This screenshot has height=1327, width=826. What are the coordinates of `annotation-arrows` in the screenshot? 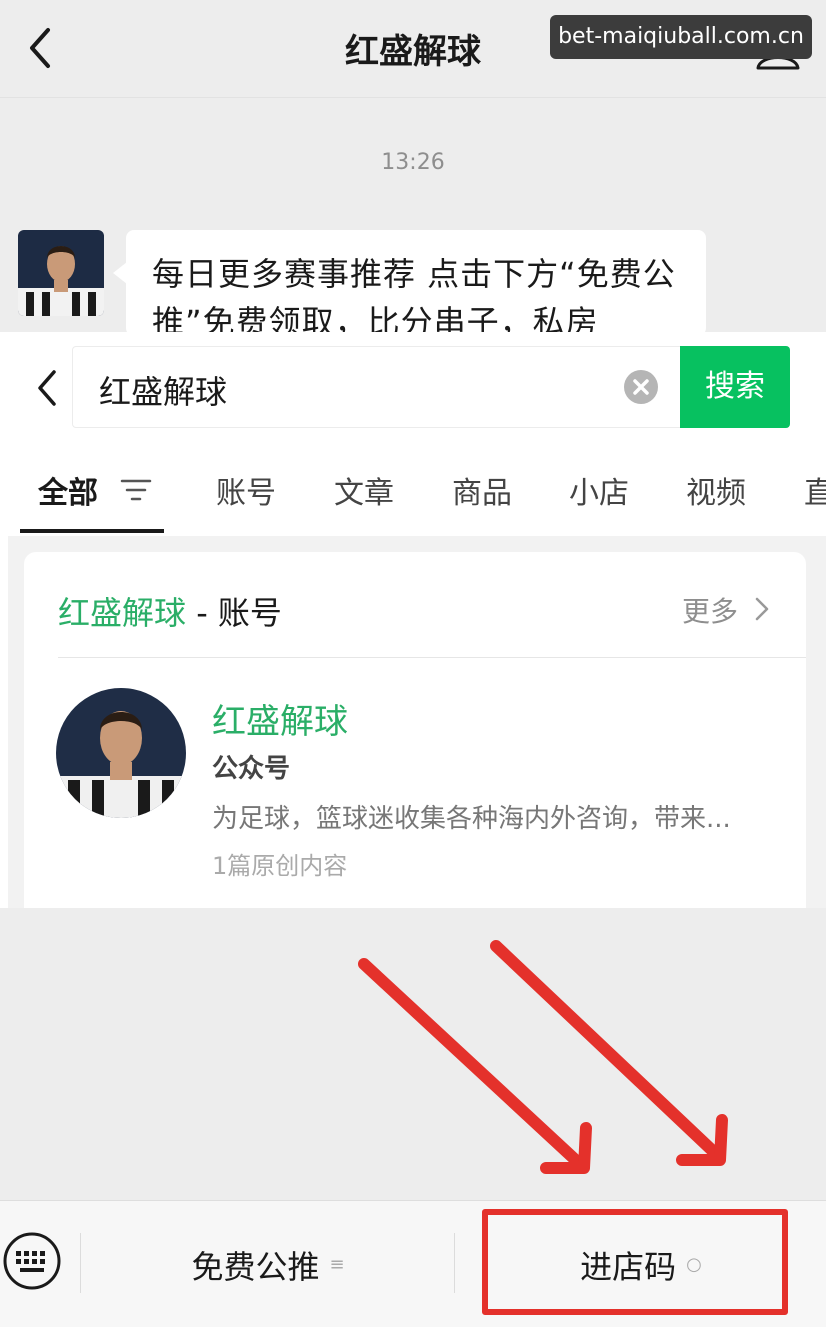 It's located at (543, 1057).